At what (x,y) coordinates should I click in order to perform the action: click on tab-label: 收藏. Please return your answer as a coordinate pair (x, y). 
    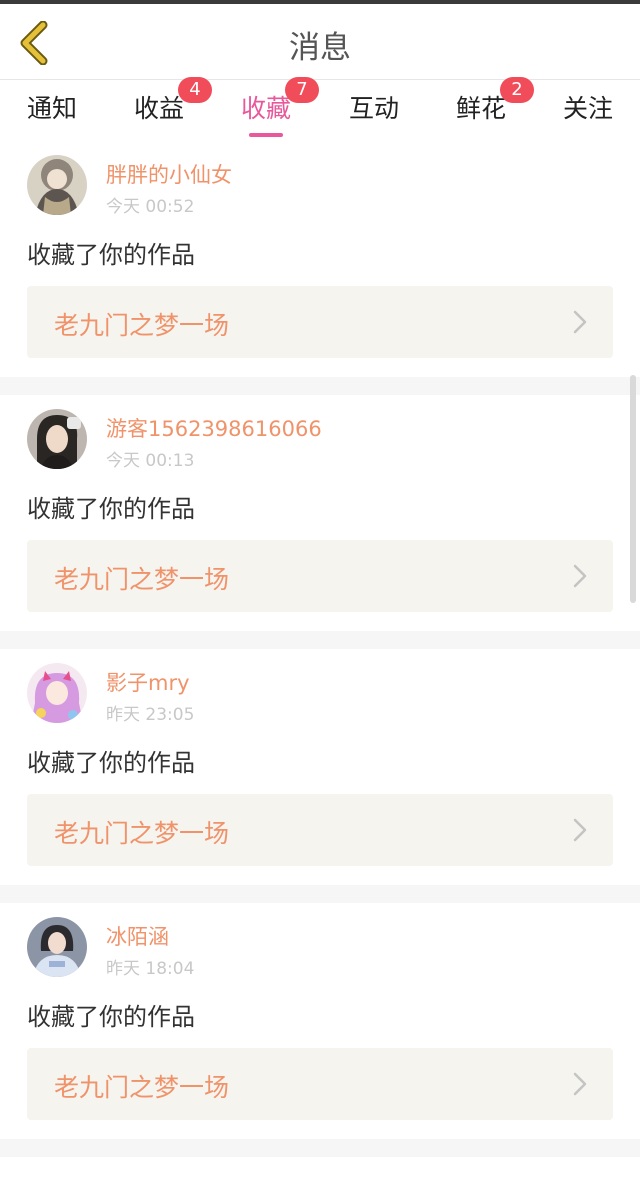
    Looking at the image, I should click on (265, 108).